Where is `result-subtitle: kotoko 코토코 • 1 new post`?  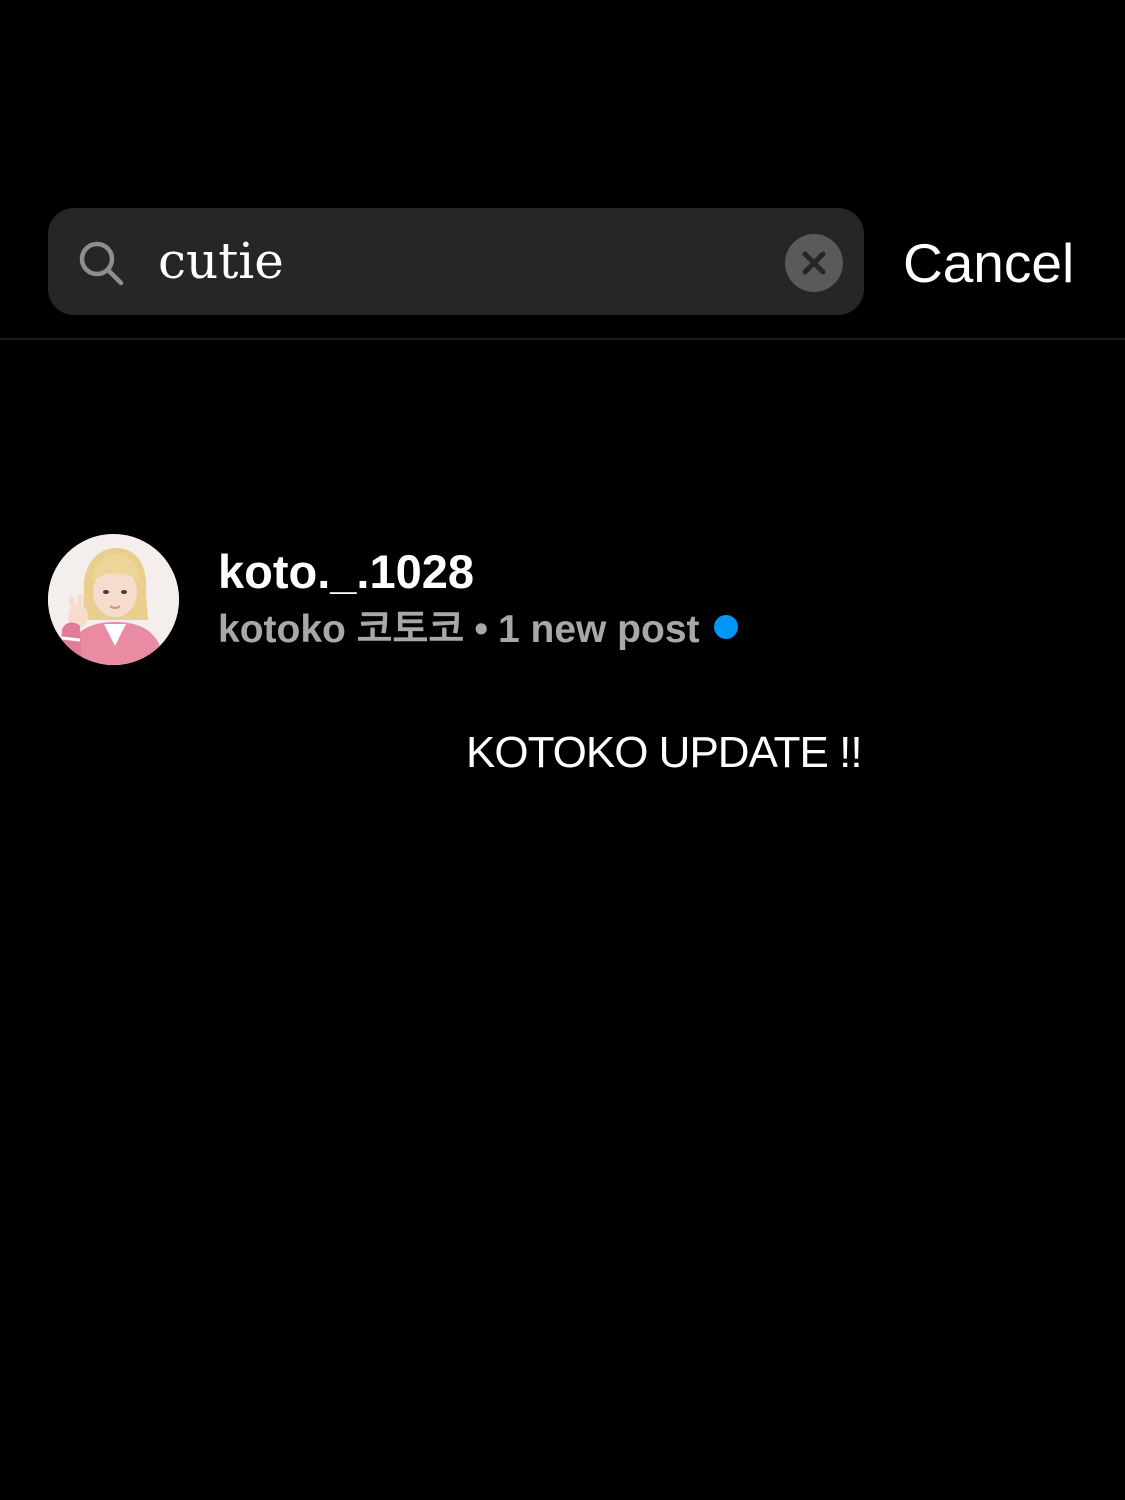
result-subtitle: kotoko 코토코 • 1 new post is located at coordinates (478, 630).